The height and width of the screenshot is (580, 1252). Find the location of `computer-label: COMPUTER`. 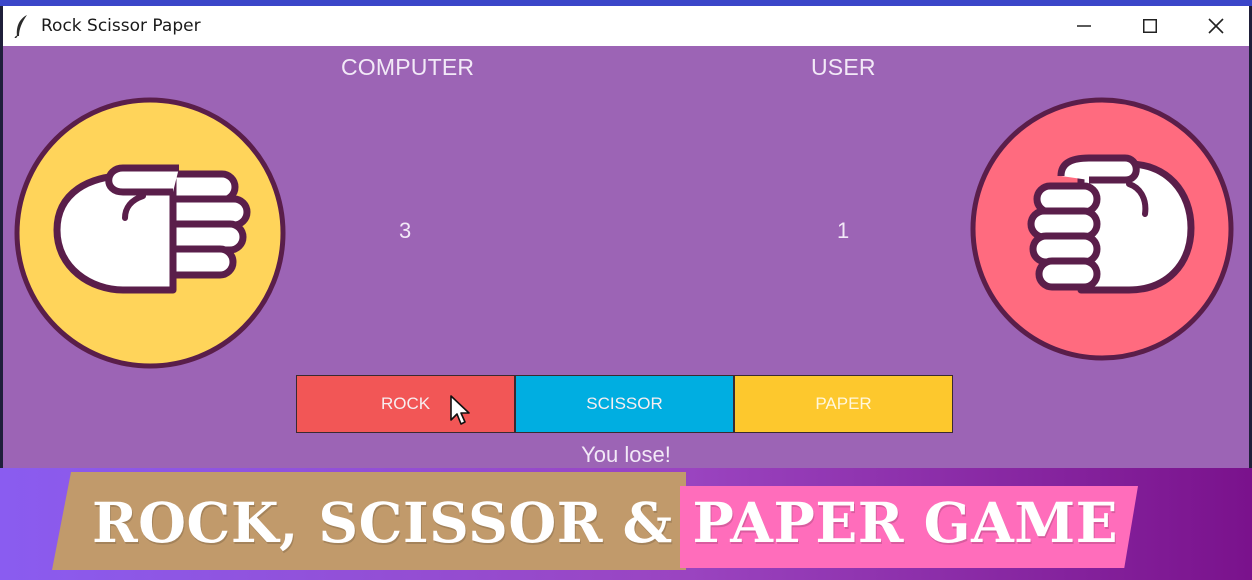

computer-label: COMPUTER is located at coordinates (408, 67).